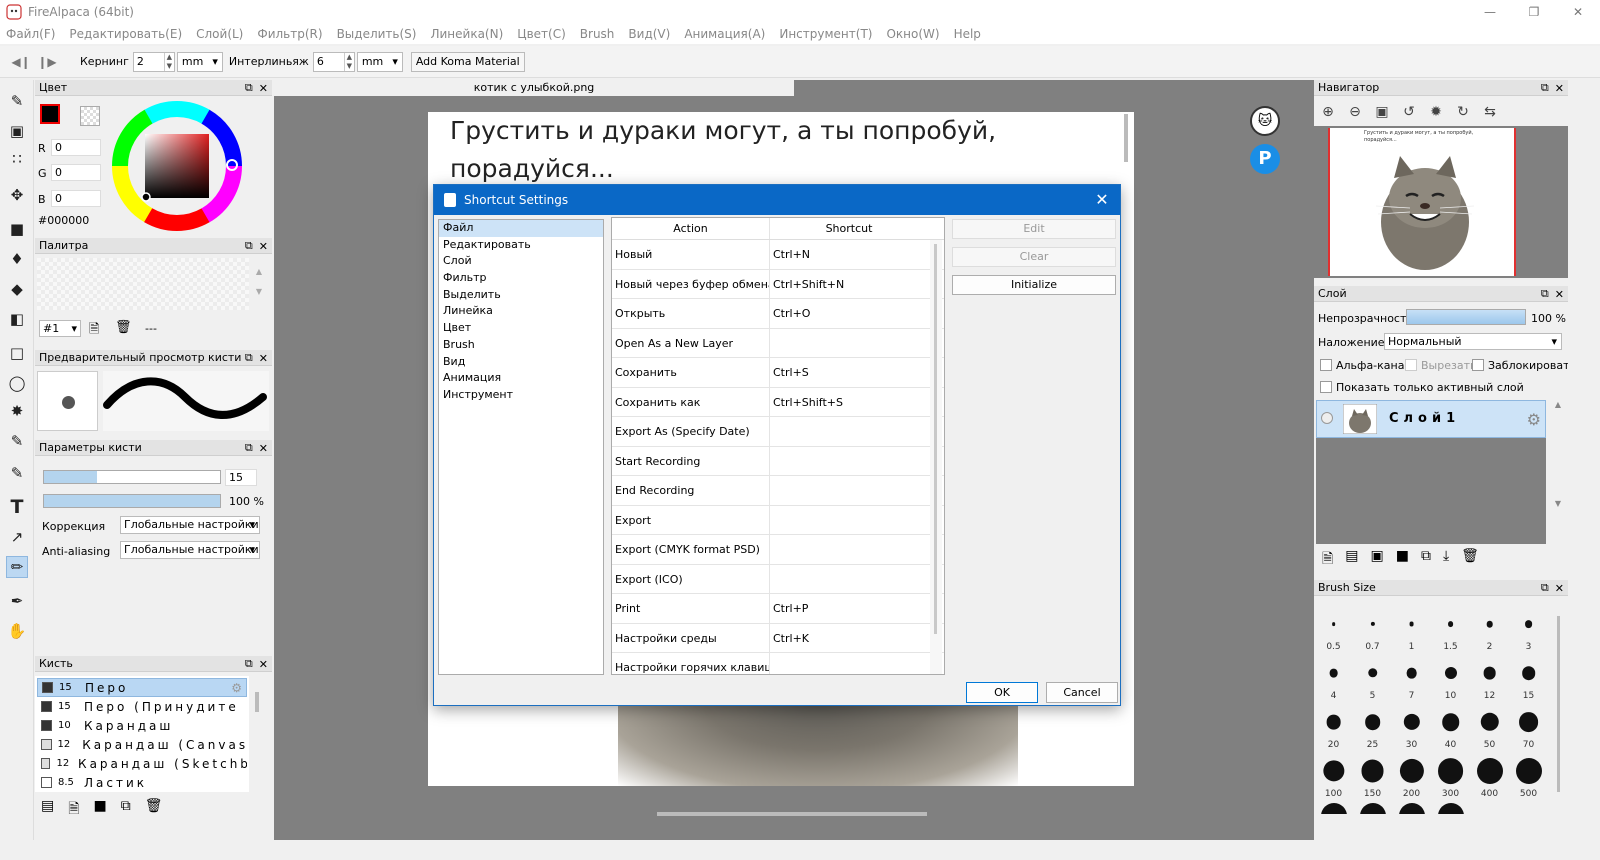 The height and width of the screenshot is (860, 1600). Describe the element at coordinates (1333, 679) in the screenshot. I see `brush-size-option: 4` at that location.